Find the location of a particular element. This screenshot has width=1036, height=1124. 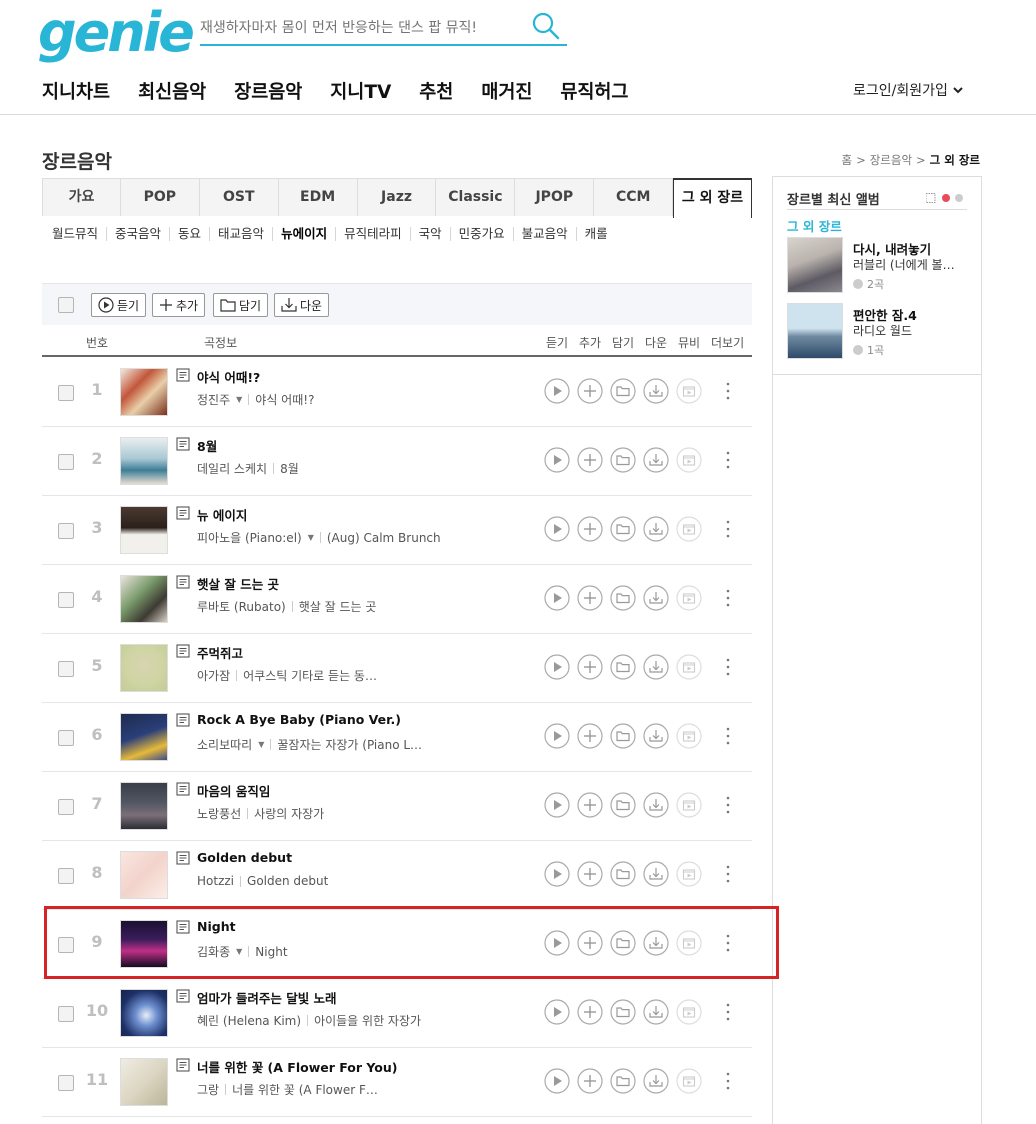

song-artist: 소리보따리 is located at coordinates (224, 744).